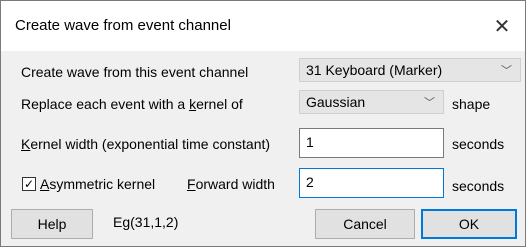 This screenshot has height=247, width=526. Describe the element at coordinates (478, 144) in the screenshot. I see `kernel-width-unit: seconds` at that location.